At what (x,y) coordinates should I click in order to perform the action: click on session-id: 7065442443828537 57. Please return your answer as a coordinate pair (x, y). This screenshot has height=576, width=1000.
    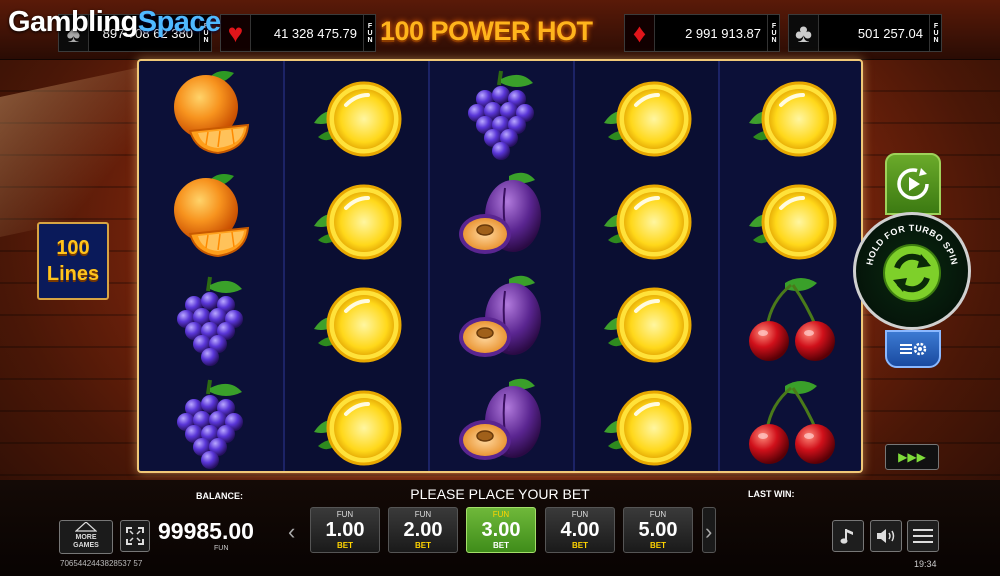
    Looking at the image, I should click on (101, 563).